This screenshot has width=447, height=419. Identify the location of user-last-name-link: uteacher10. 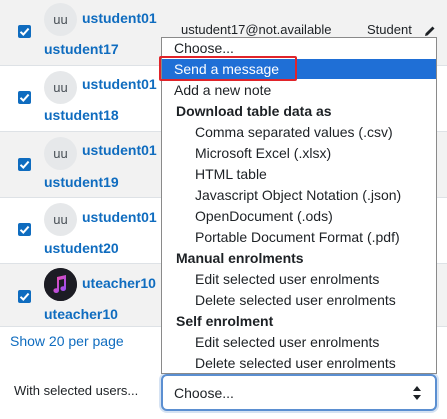
(81, 314).